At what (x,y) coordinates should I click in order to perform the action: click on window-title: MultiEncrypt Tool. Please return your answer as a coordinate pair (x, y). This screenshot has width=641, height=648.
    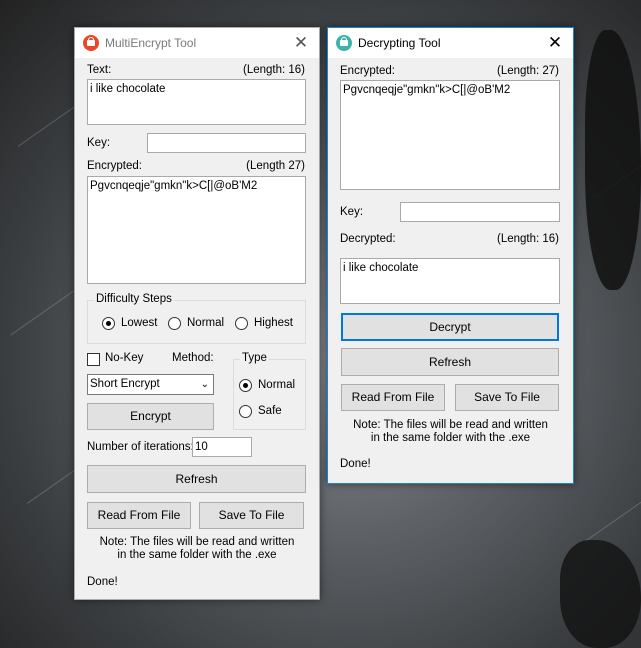
    Looking at the image, I should click on (151, 43).